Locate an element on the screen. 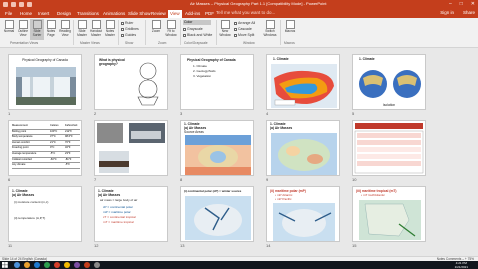 The image size is (478, 269). air-mass-globe-map is located at coordinates (304, 154).